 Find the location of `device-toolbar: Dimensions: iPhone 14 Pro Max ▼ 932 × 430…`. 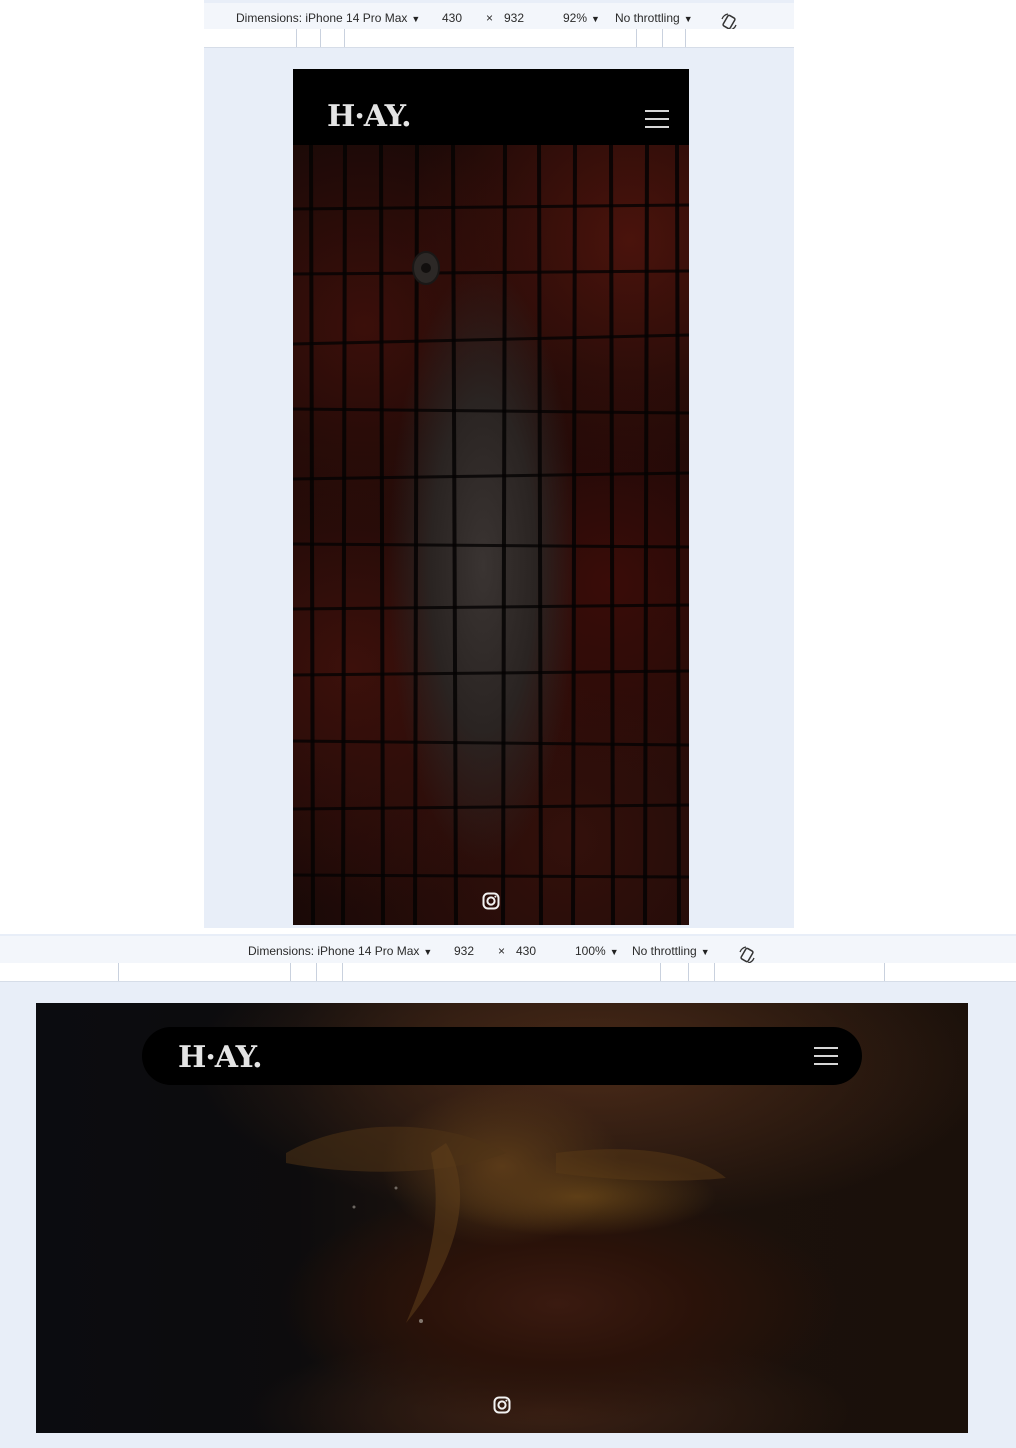

device-toolbar: Dimensions: iPhone 14 Pro Max ▼ 932 × 430… is located at coordinates (508, 950).